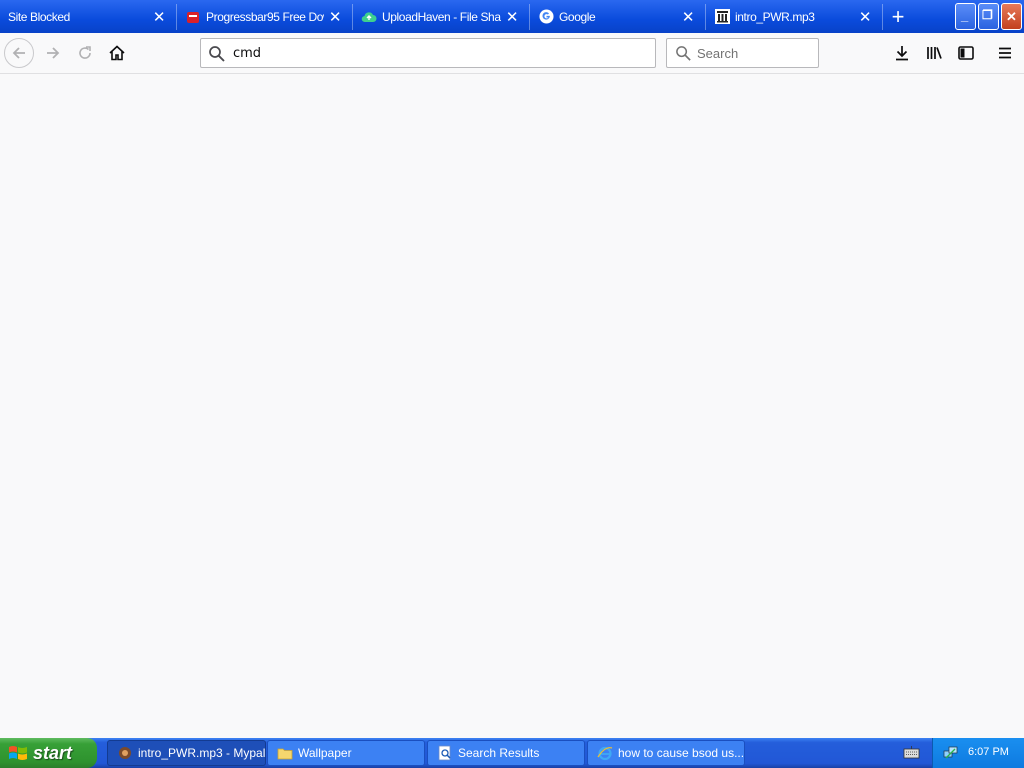 The height and width of the screenshot is (768, 1024). I want to click on network-icon, so click(951, 753).